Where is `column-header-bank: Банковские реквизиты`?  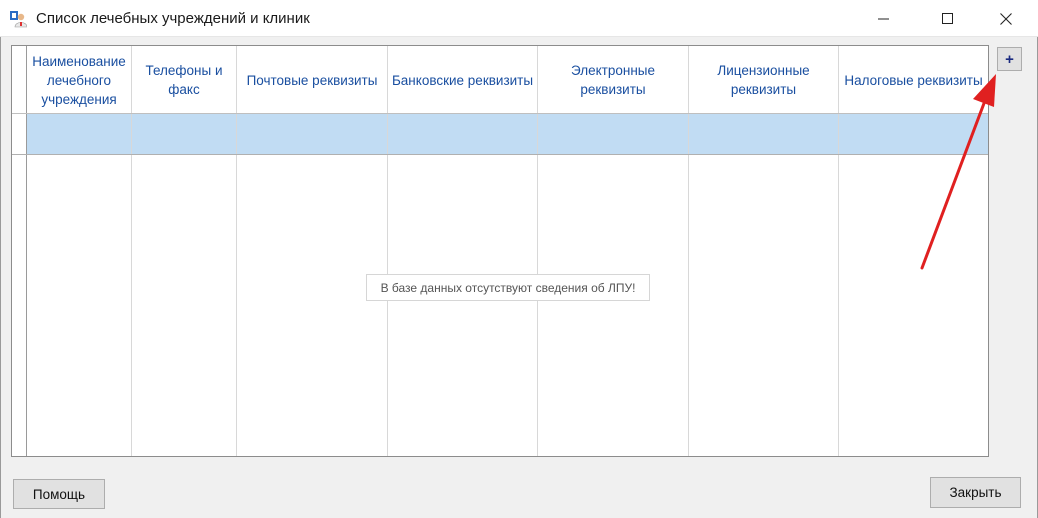
column-header-bank: Банковские реквизиты is located at coordinates (462, 80).